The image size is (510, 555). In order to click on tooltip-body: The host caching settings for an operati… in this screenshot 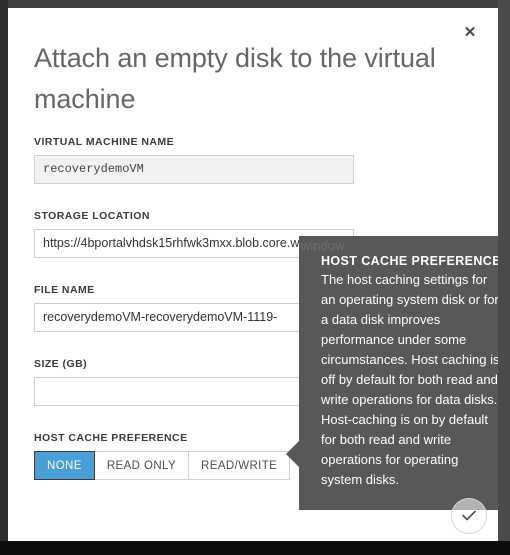, I will do `click(409, 379)`.